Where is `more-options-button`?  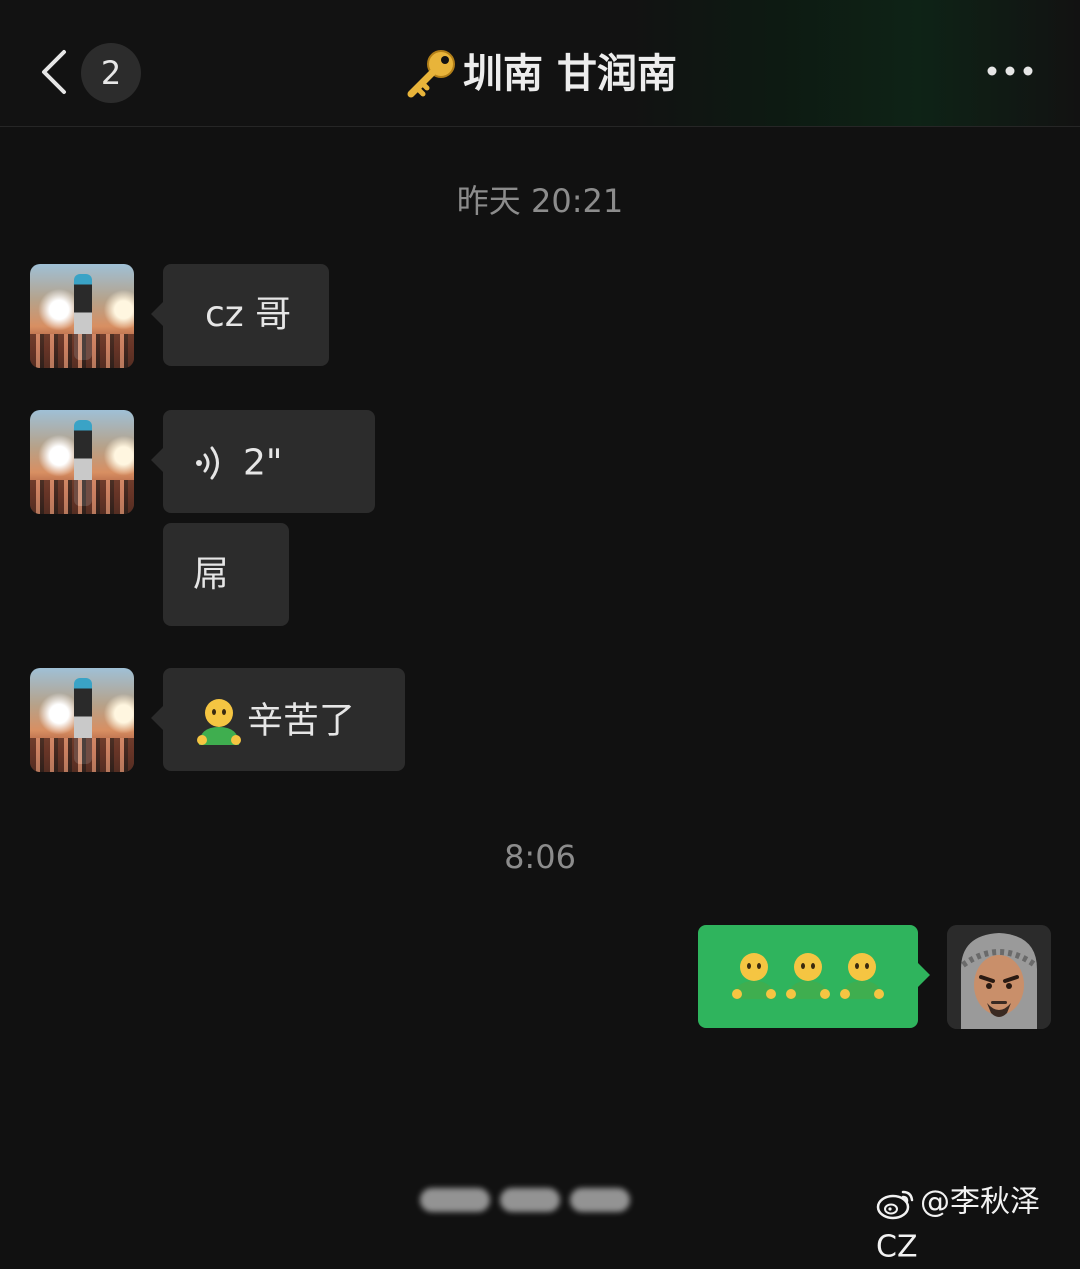 more-options-button is located at coordinates (1010, 71).